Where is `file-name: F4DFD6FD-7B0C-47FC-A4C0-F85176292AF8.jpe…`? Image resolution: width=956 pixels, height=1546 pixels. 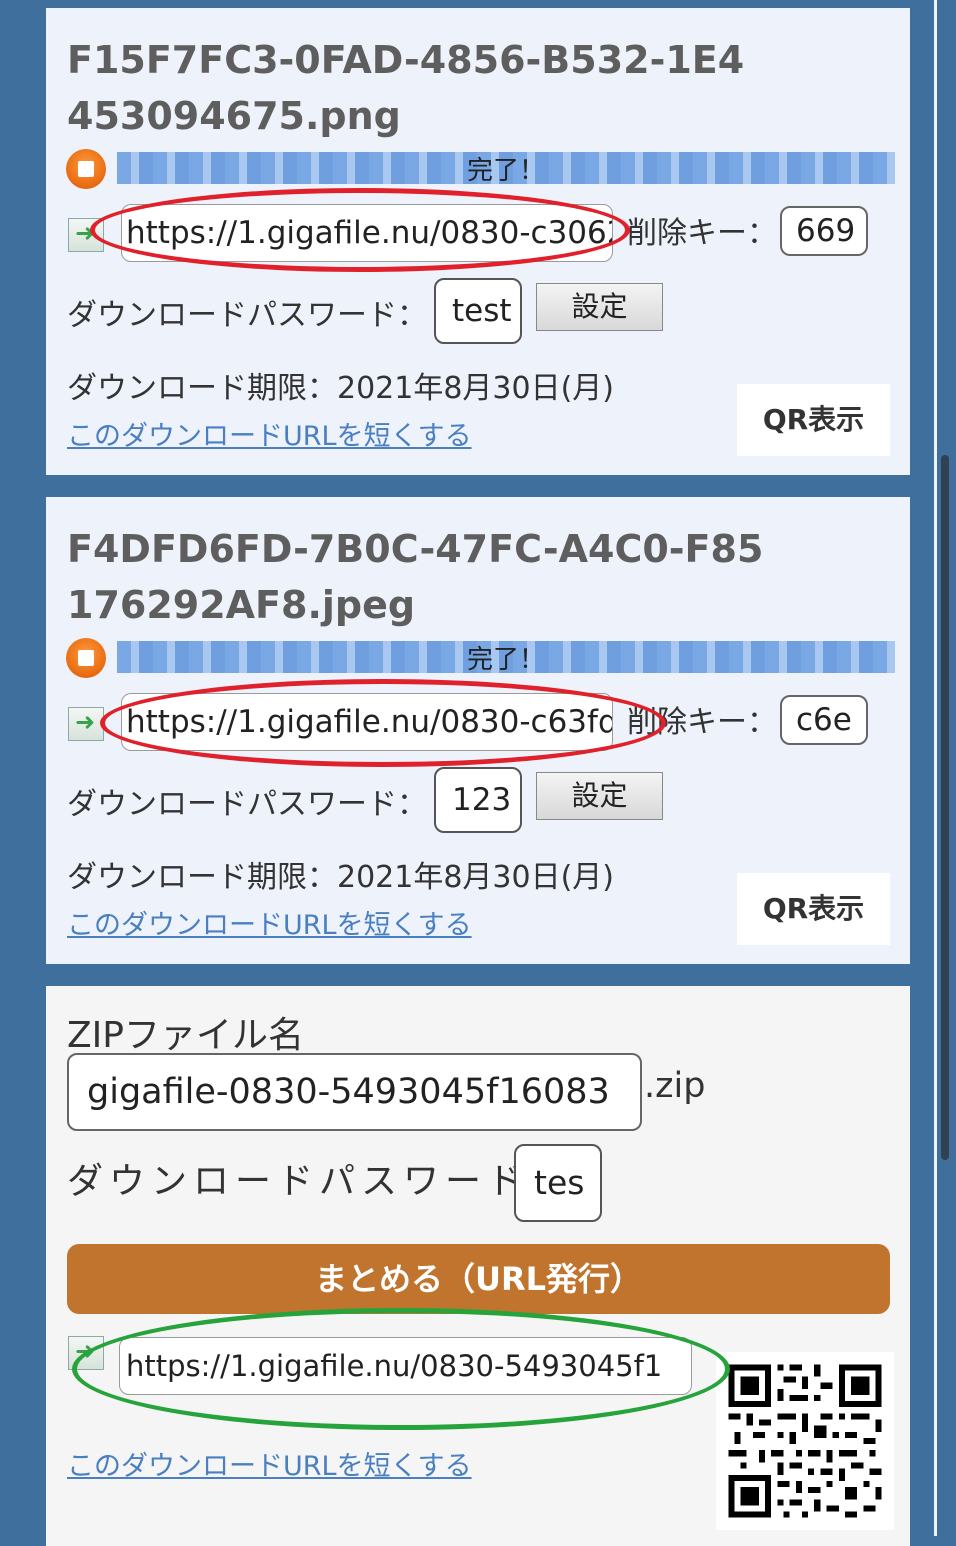
file-name: F4DFD6FD-7B0C-47FC-A4C0-F85176292AF8.jpe… is located at coordinates (415, 577).